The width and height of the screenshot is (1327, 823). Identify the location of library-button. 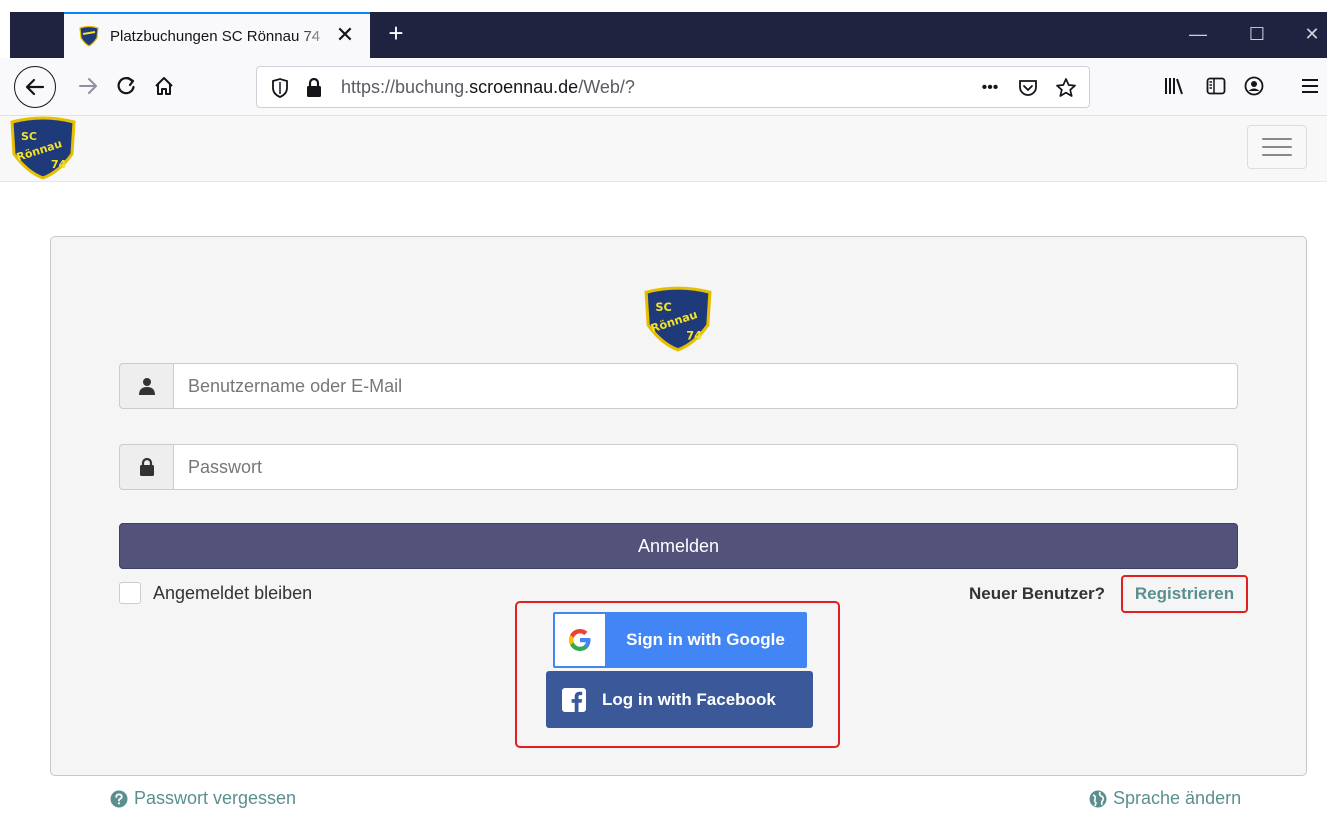
(1174, 86).